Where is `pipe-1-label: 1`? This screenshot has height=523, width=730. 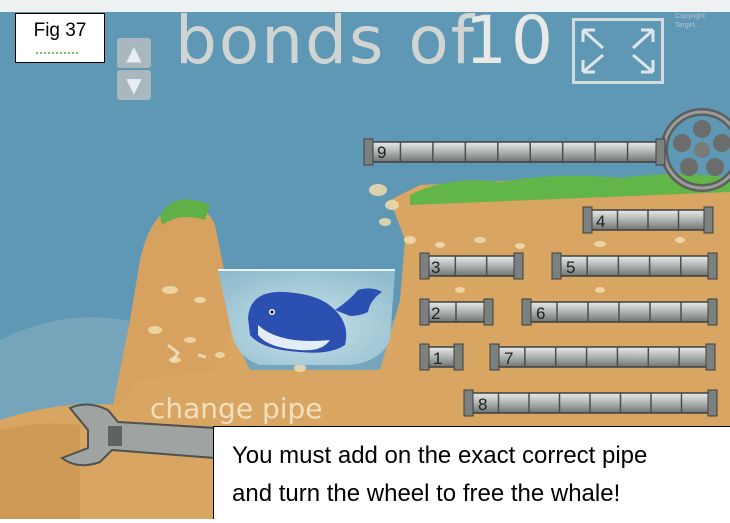
pipe-1-label: 1 is located at coordinates (437, 358).